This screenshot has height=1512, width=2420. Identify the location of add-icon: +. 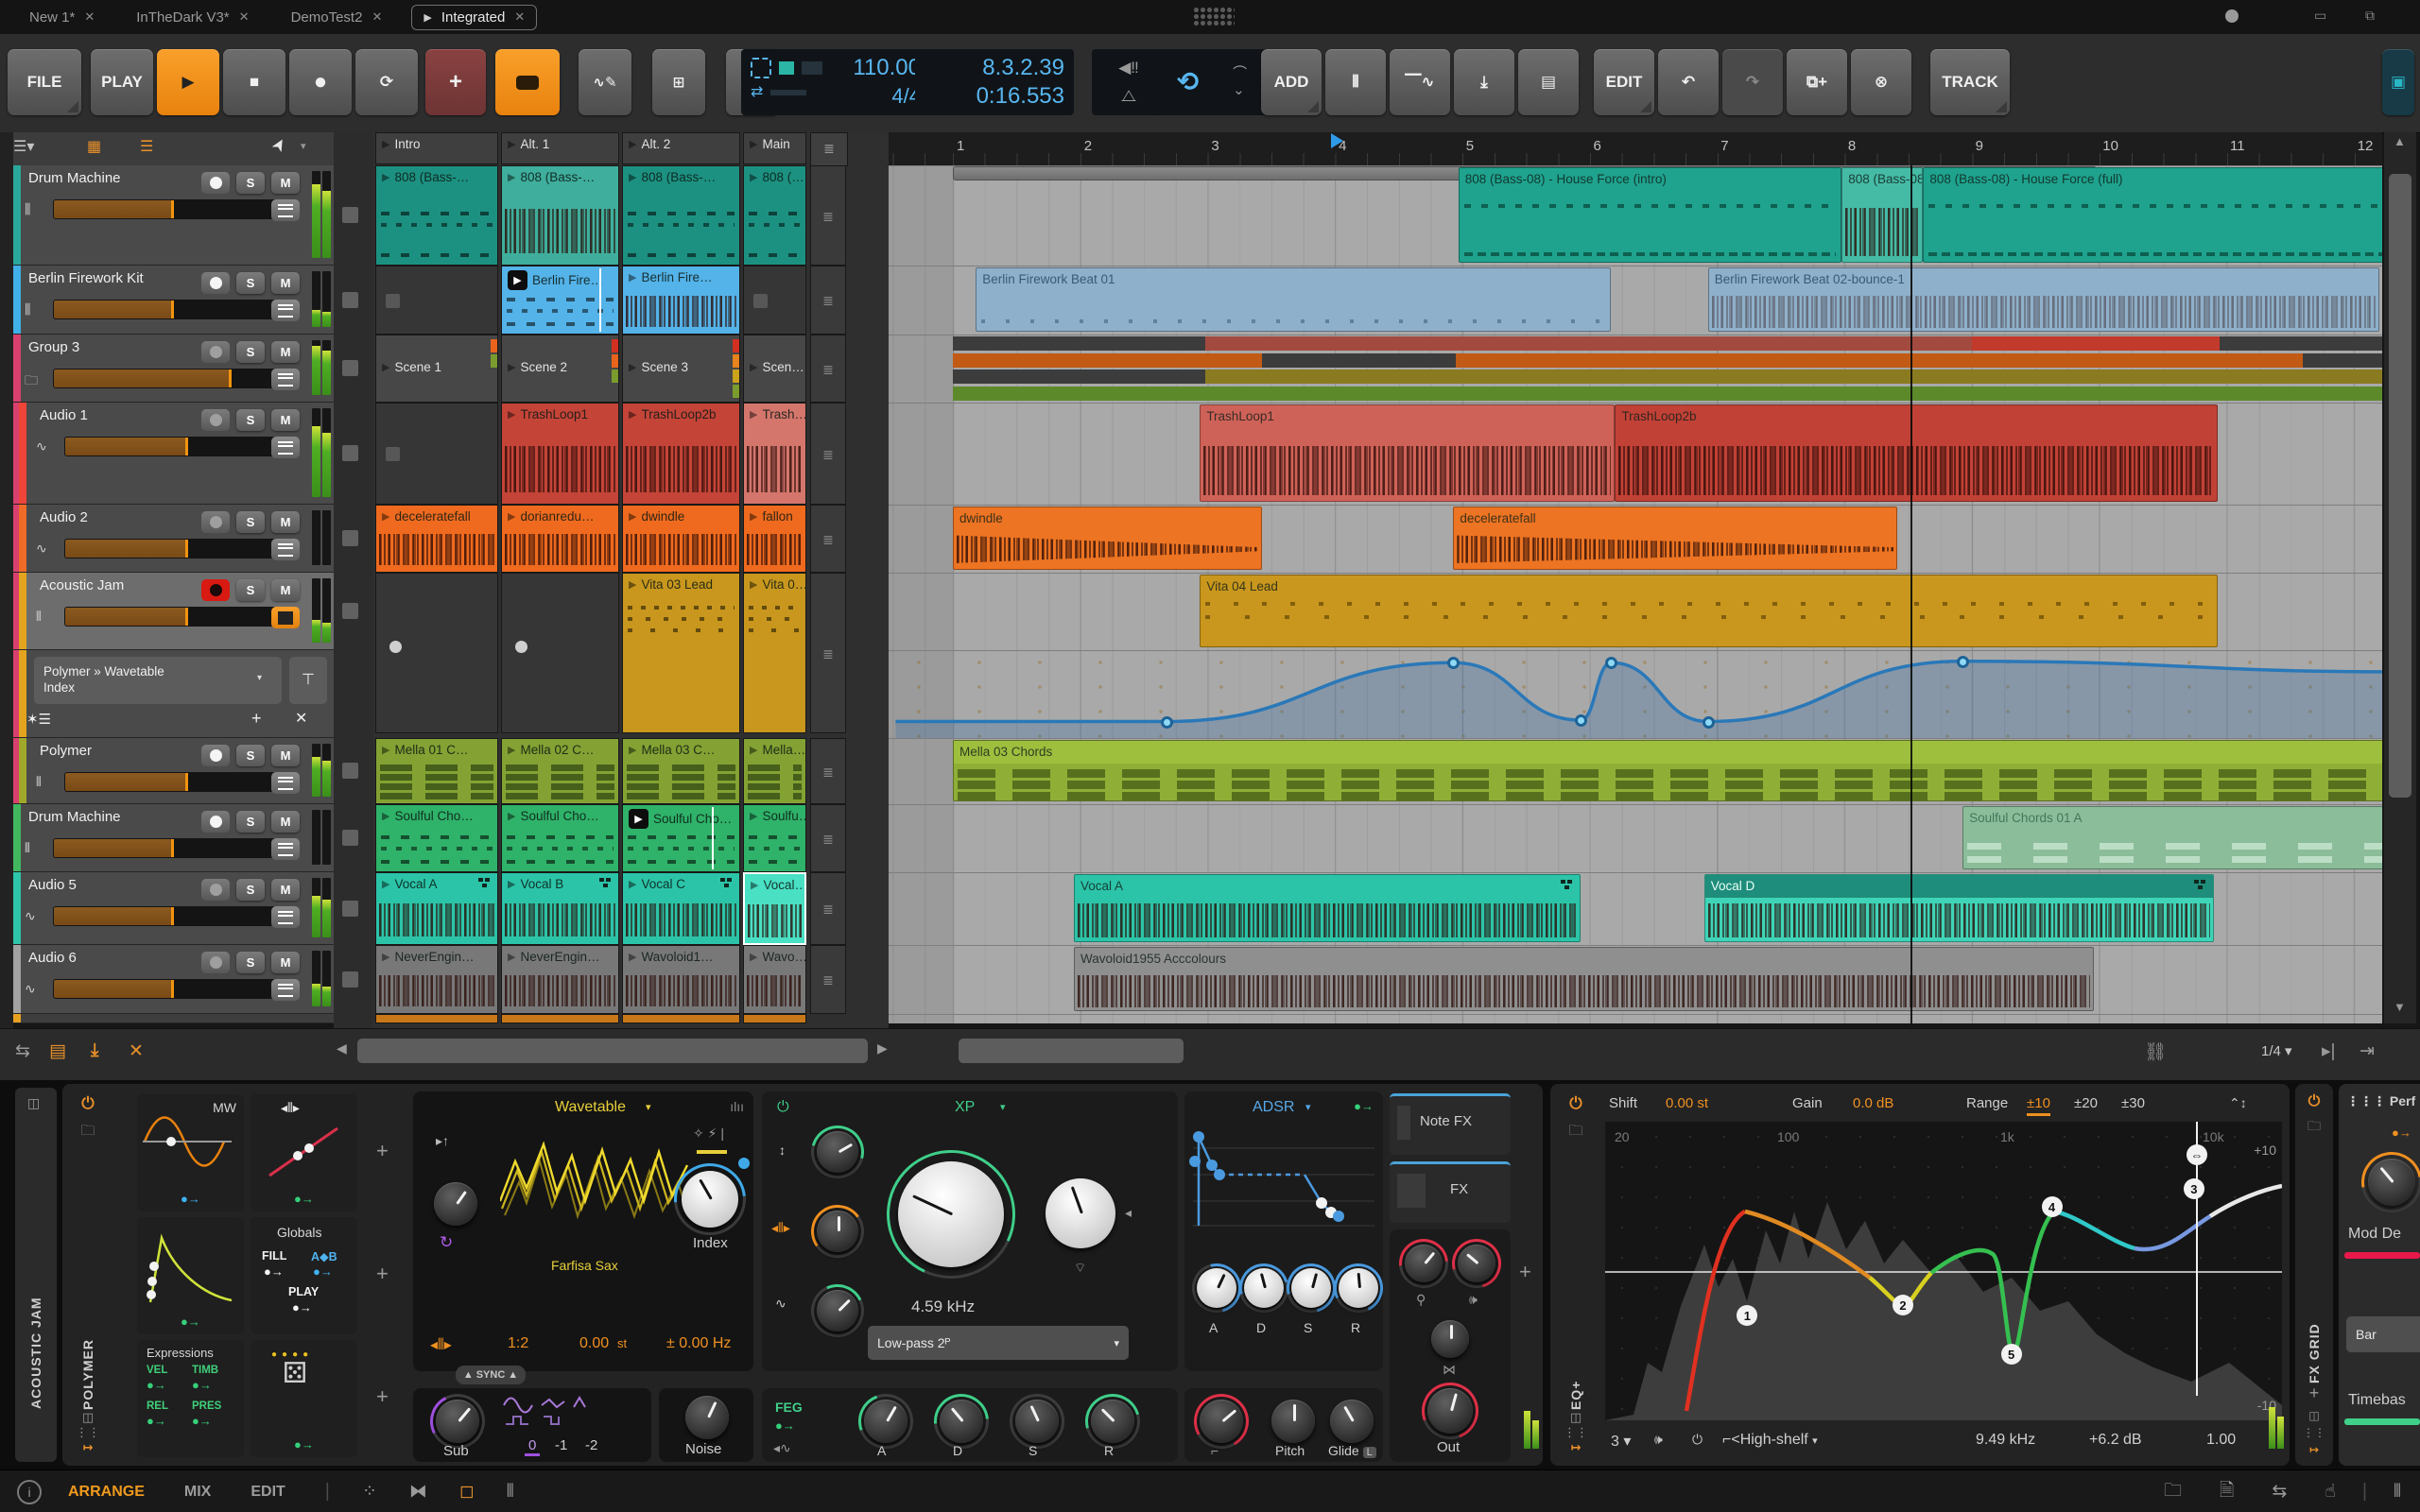
(2314, 1393).